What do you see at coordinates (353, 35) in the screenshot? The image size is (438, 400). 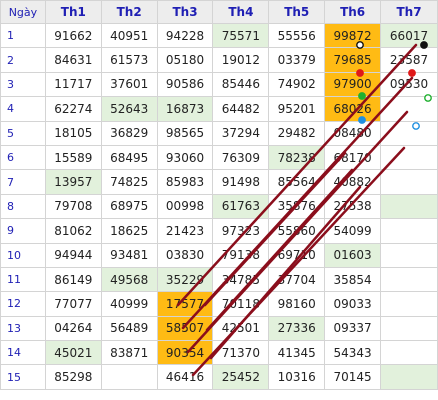 I see `result-cell-th6: 99872` at bounding box center [353, 35].